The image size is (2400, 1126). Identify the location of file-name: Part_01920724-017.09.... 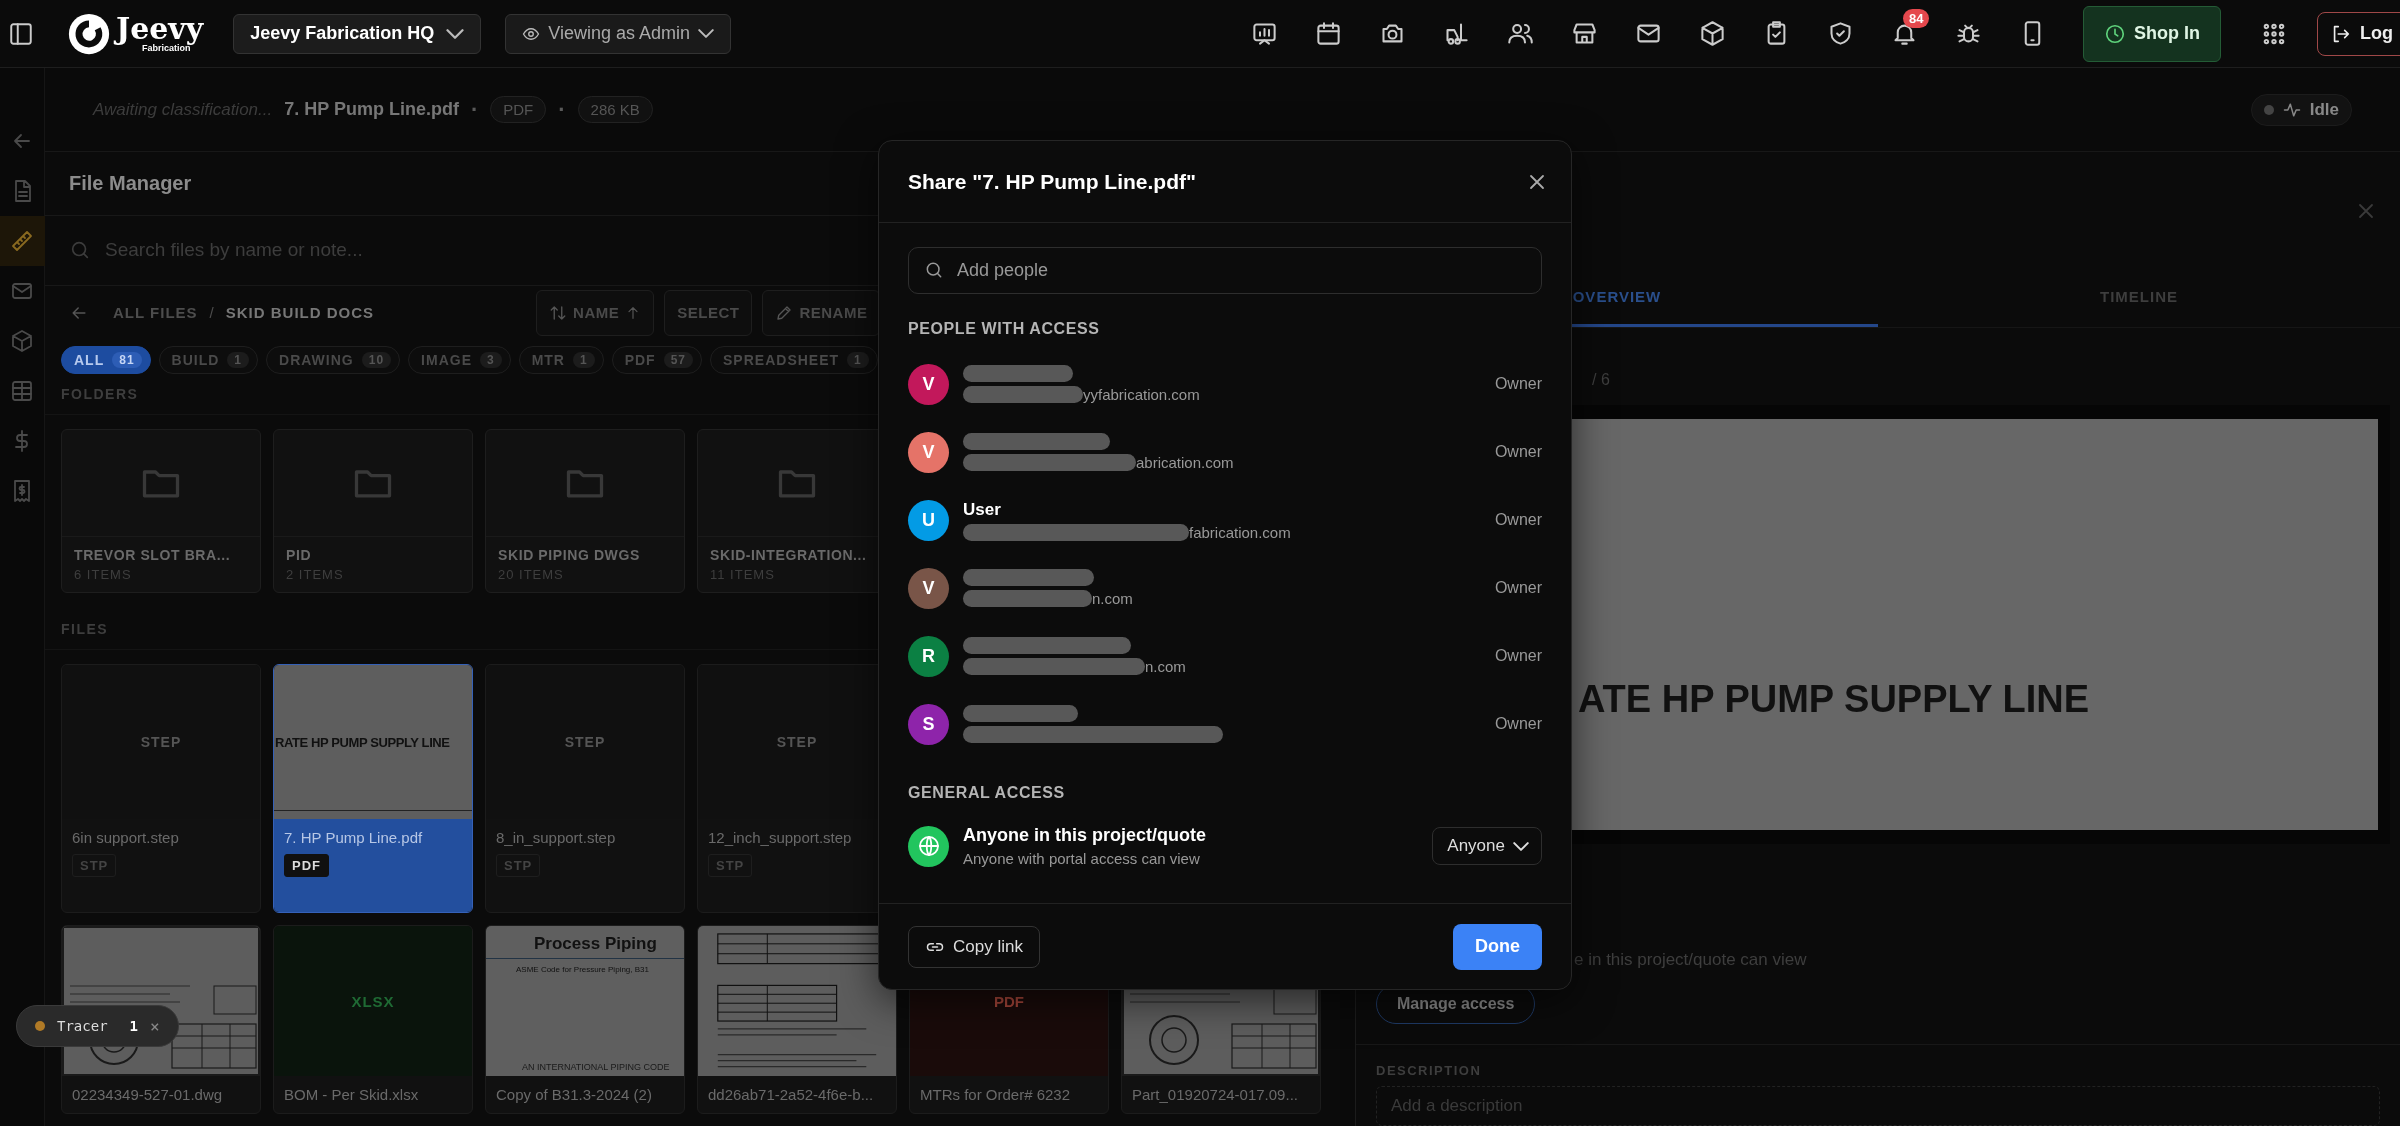
(1215, 1094).